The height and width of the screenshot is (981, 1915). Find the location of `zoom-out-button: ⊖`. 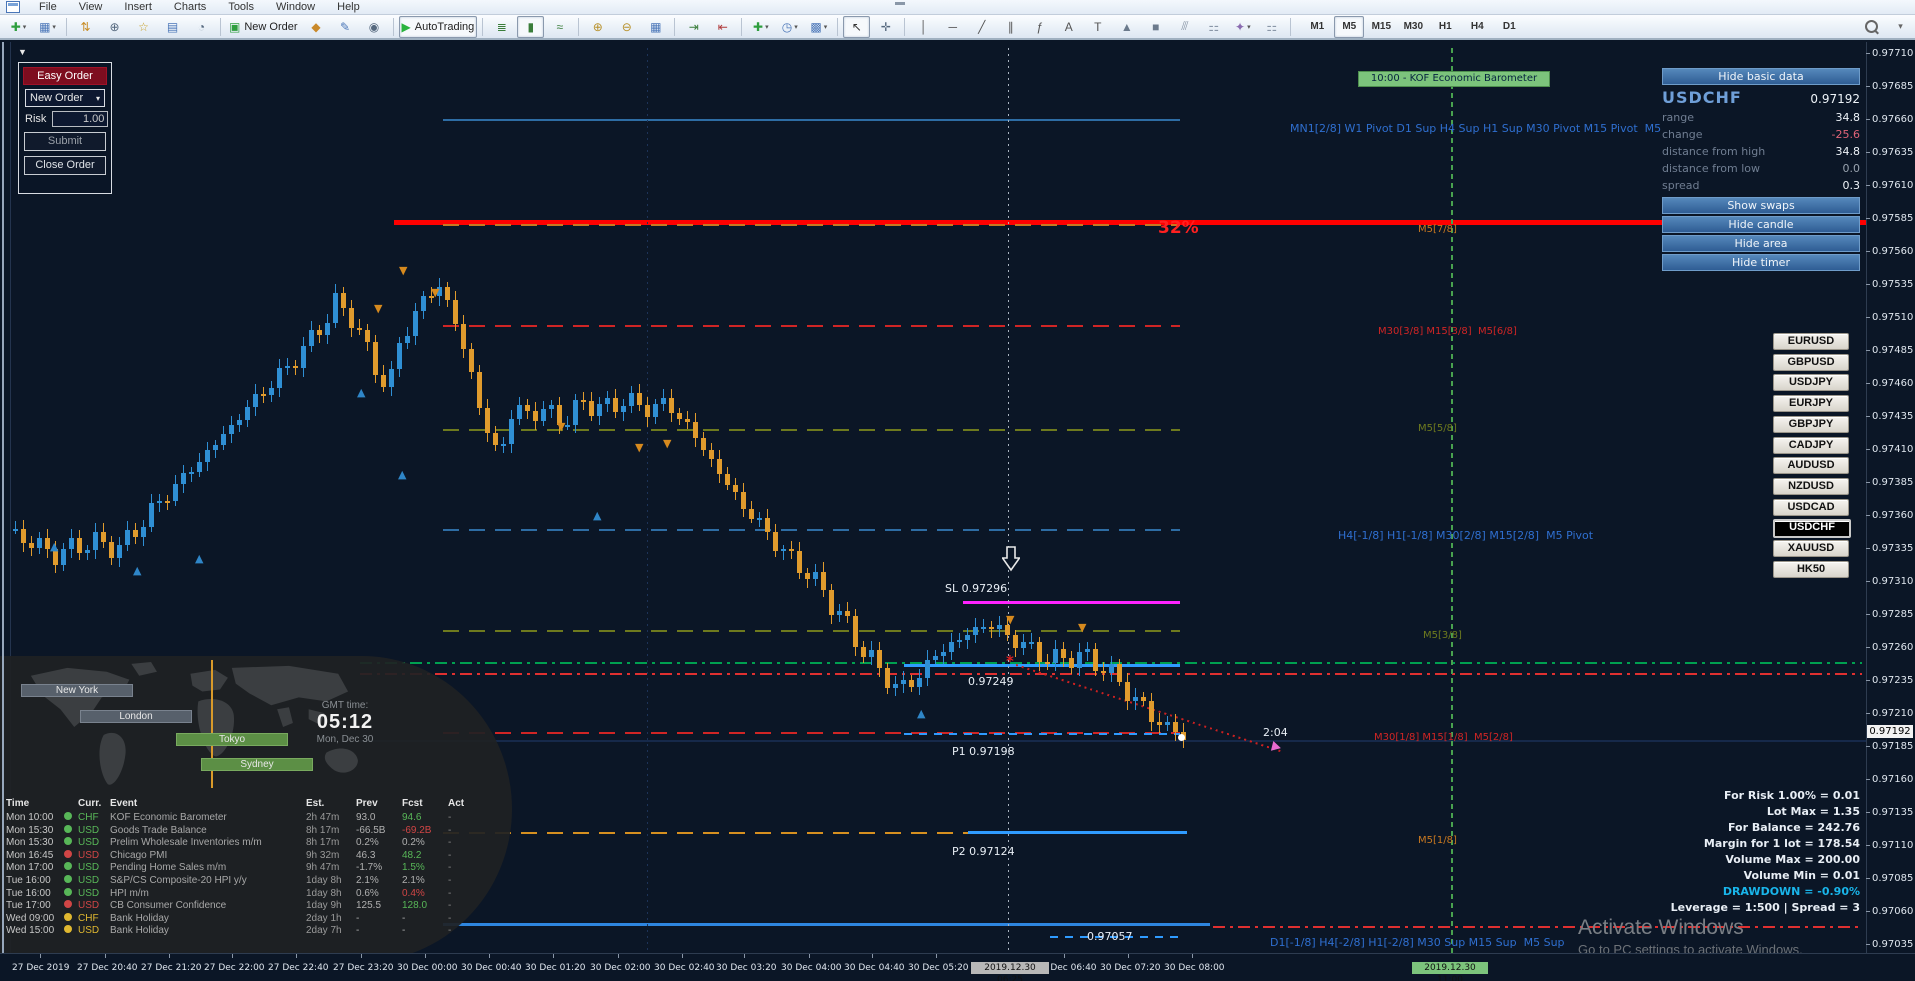

zoom-out-button: ⊖ is located at coordinates (626, 27).